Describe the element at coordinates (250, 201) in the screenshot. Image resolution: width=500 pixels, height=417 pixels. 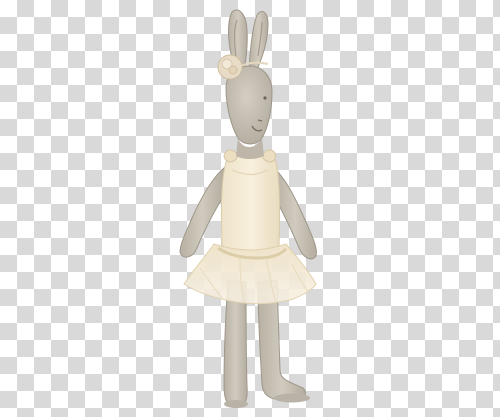
I see `bodice` at that location.